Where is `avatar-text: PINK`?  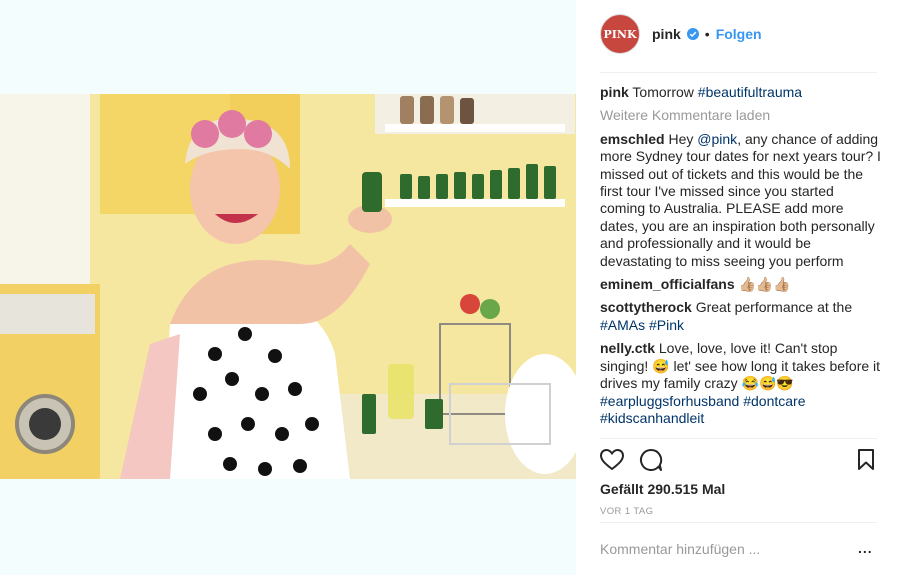
avatar-text: PINK is located at coordinates (620, 34).